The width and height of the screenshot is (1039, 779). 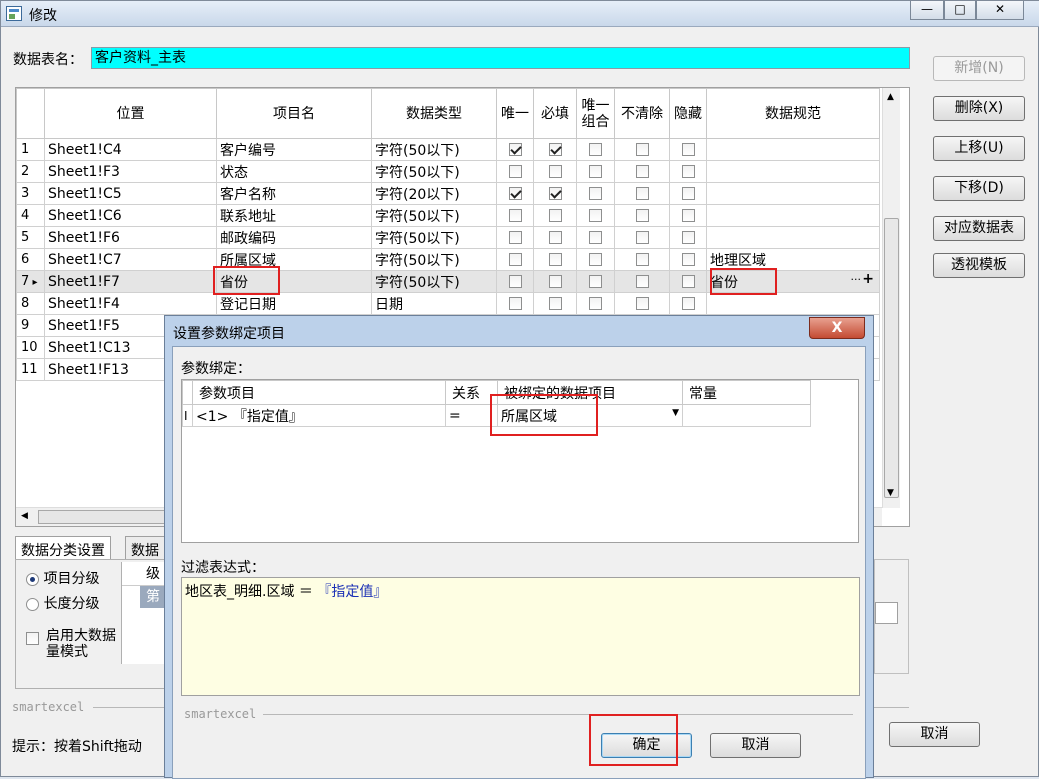 I want to click on position-cell: Sheet1!F3, so click(x=130, y=171).